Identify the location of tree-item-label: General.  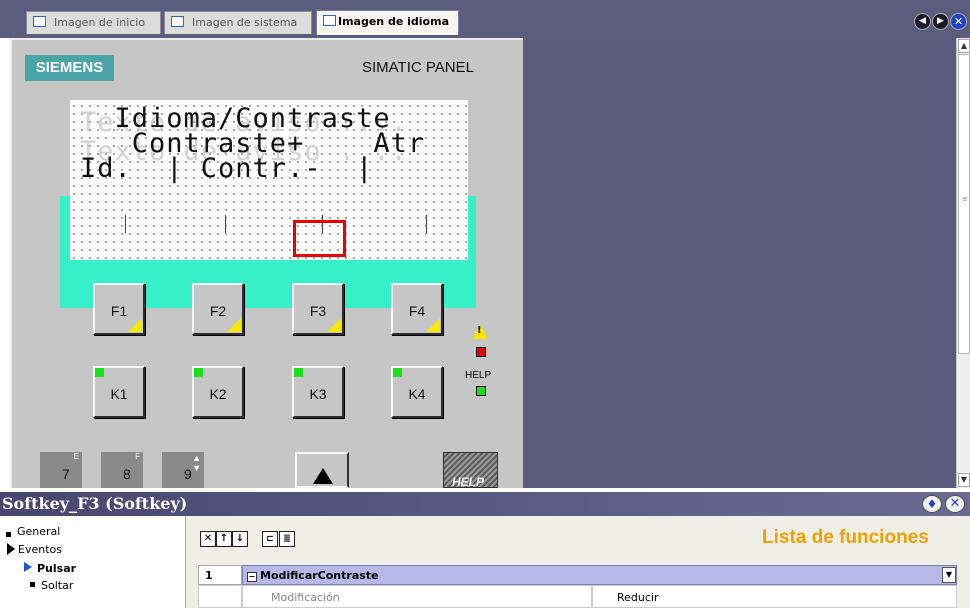
(39, 531).